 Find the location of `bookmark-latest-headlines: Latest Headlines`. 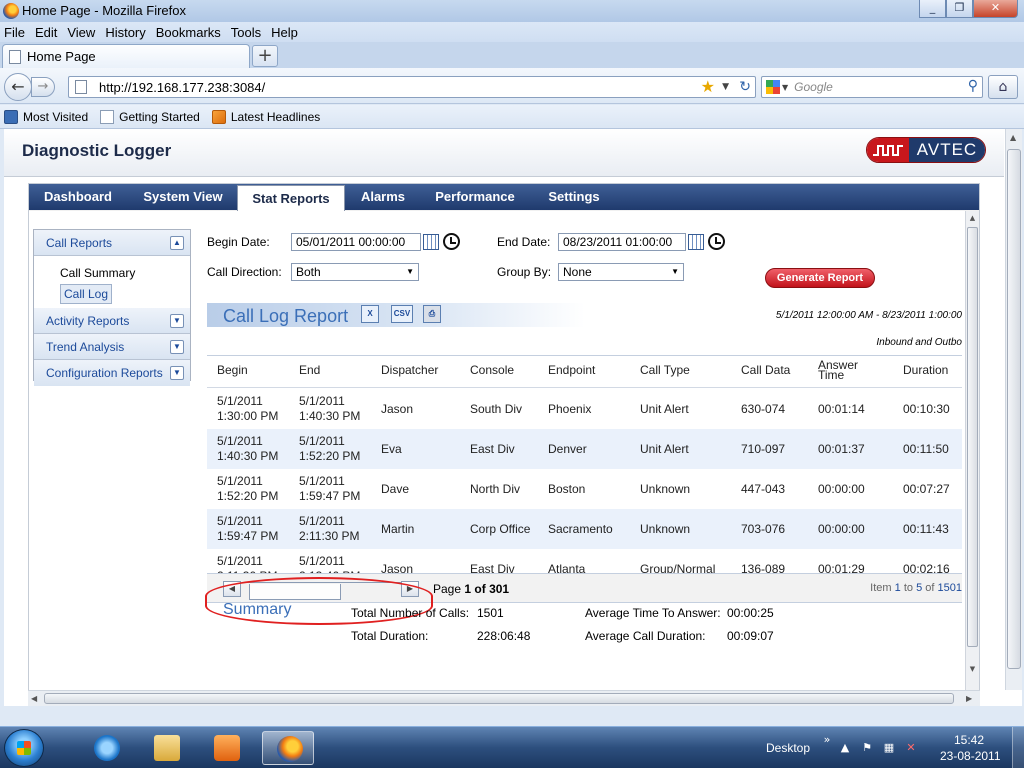

bookmark-latest-headlines: Latest Headlines is located at coordinates (265, 116).